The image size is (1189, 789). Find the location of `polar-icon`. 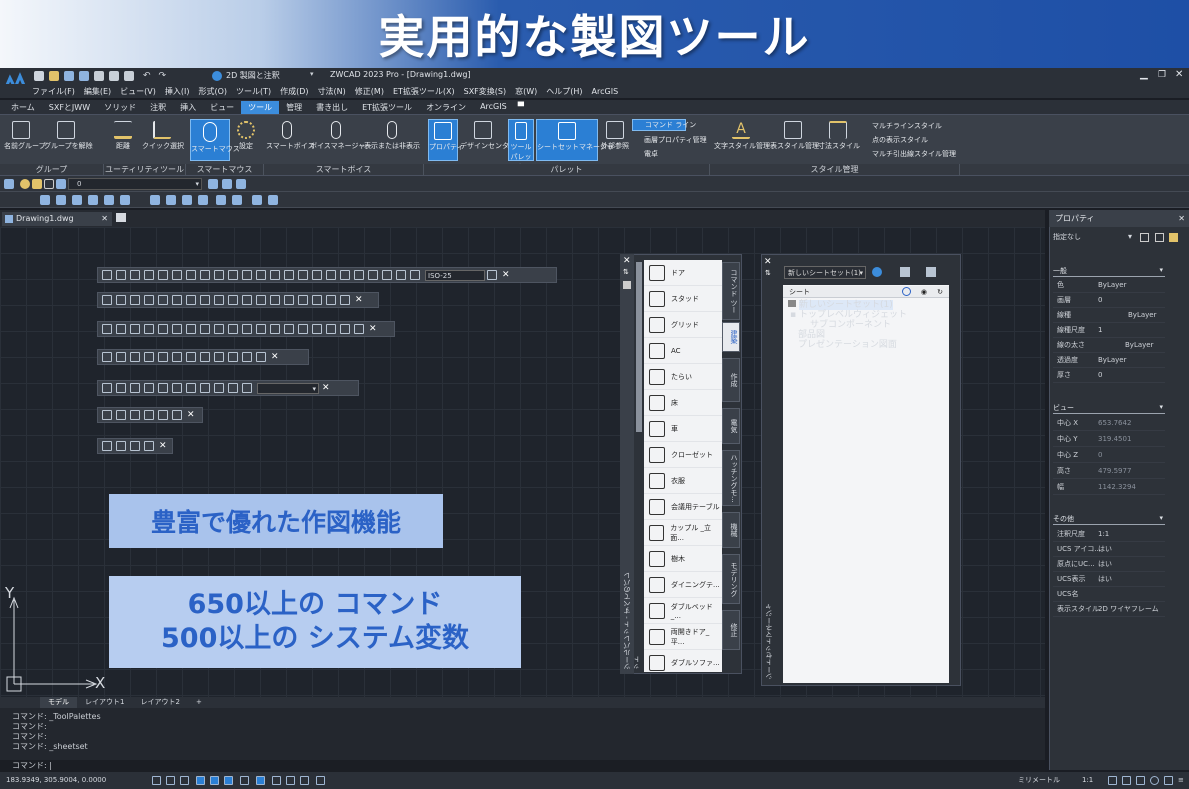

polar-icon is located at coordinates (200, 780).